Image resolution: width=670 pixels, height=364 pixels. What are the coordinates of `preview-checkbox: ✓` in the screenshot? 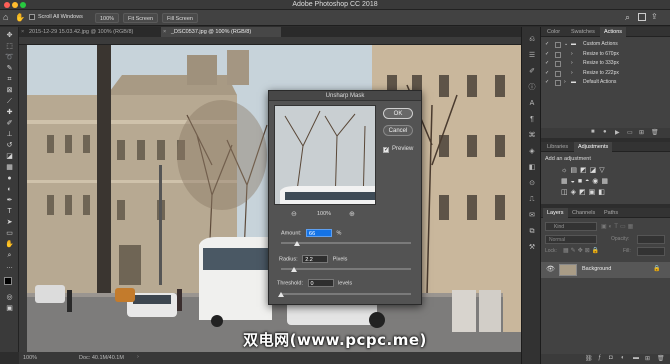 It's located at (386, 150).